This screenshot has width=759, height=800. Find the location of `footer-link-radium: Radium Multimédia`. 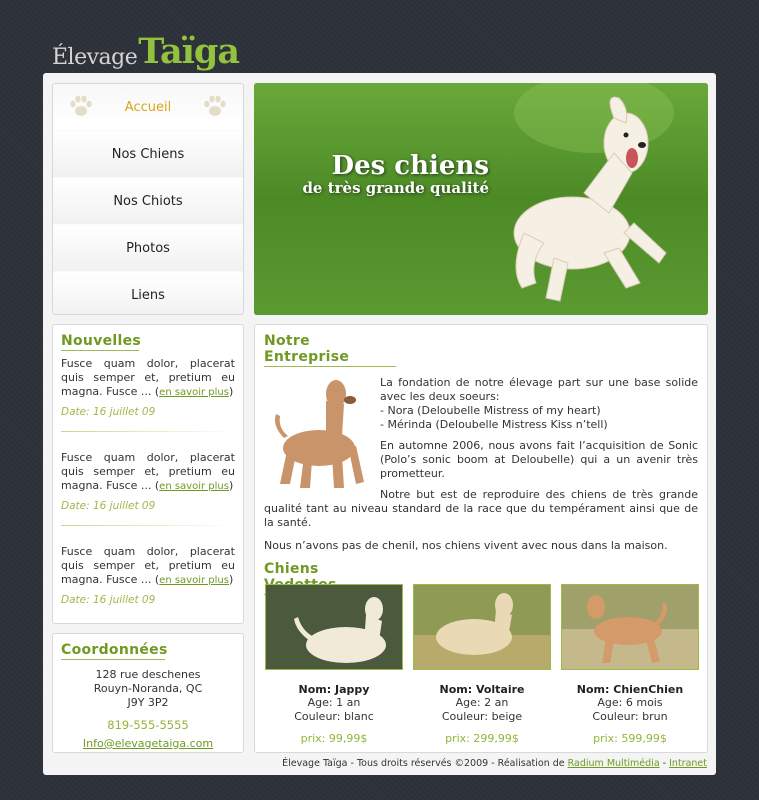

footer-link-radium: Radium Multimédia is located at coordinates (614, 763).